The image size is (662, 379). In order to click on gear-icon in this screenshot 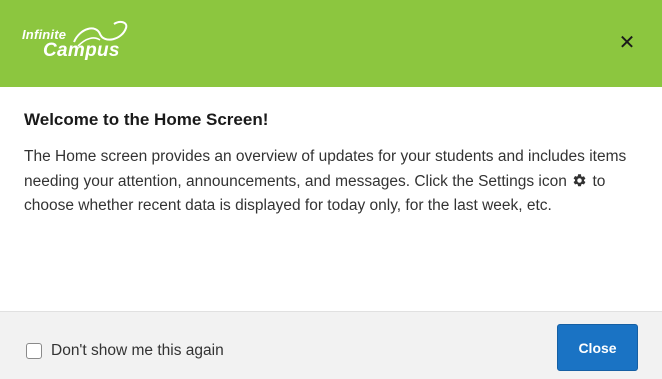, I will do `click(579, 179)`.